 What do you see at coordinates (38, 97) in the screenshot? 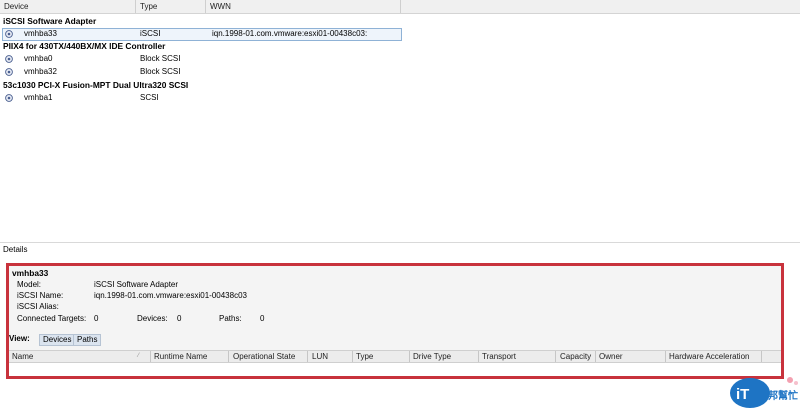
I see `device-name: vmhba1` at bounding box center [38, 97].